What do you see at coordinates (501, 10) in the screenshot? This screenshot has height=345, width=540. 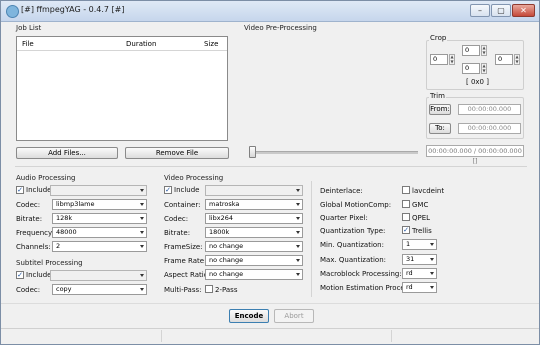 I see `maximize-button: ▢` at bounding box center [501, 10].